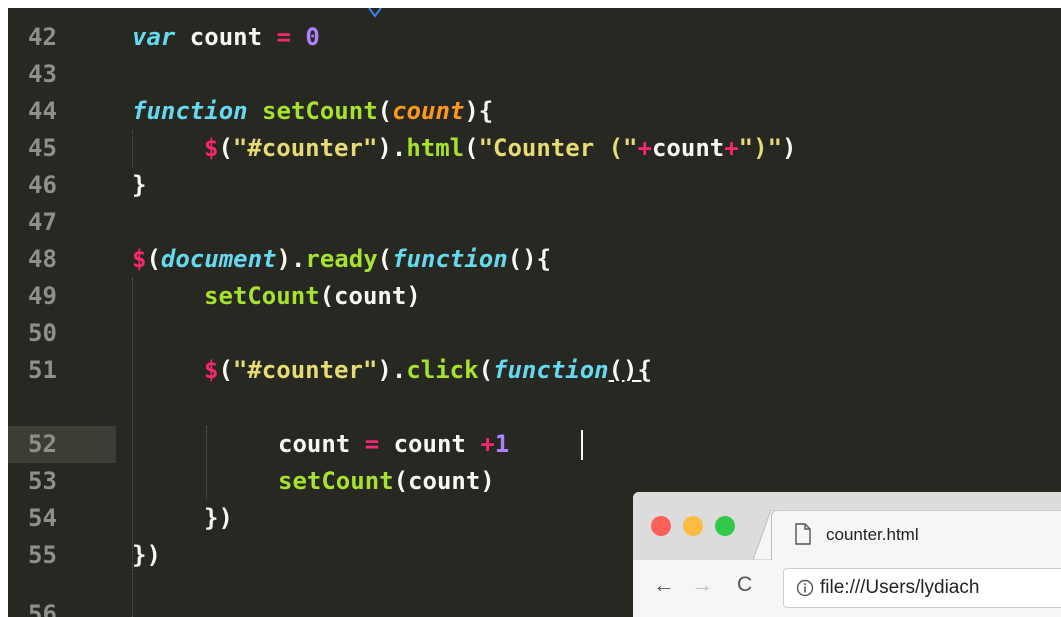 This screenshot has height=617, width=1061. Describe the element at coordinates (534, 37) in the screenshot. I see `code-line: 42 var count = 0` at that location.